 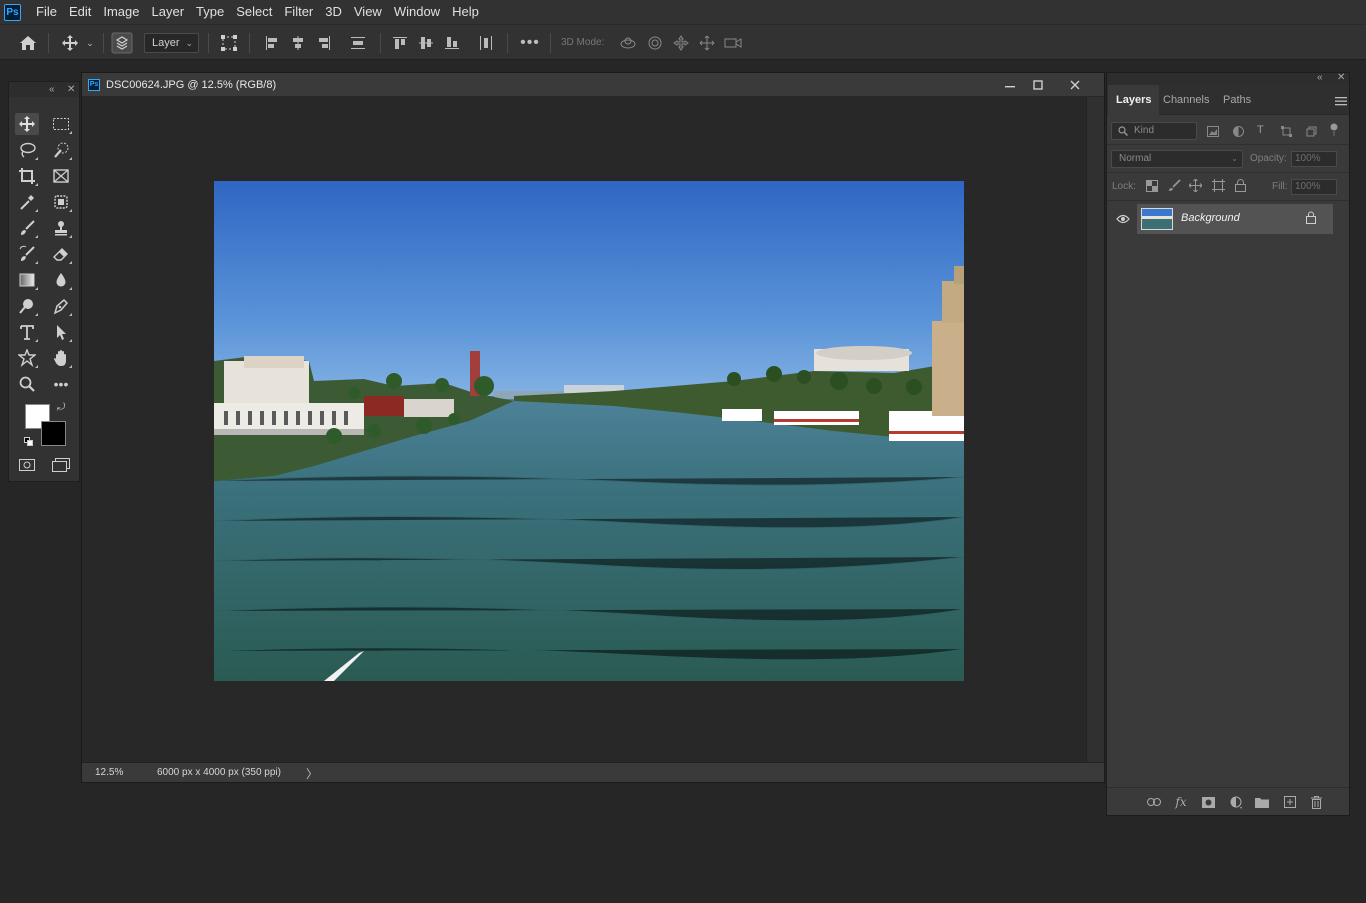 What do you see at coordinates (1181, 802) in the screenshot?
I see `layer-style-icon: fx` at bounding box center [1181, 802].